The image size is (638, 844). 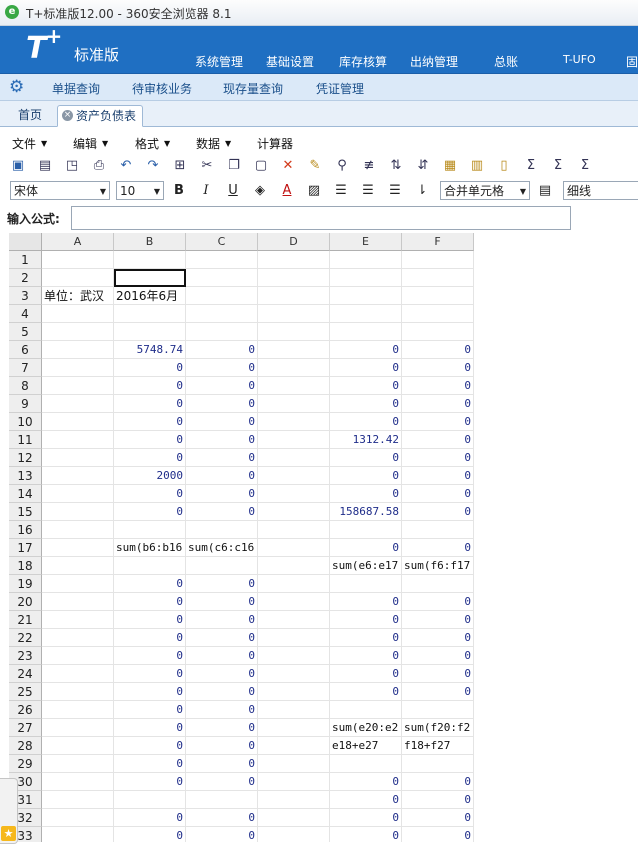 What do you see at coordinates (366, 458) in the screenshot?
I see `cell-e12: 0` at bounding box center [366, 458].